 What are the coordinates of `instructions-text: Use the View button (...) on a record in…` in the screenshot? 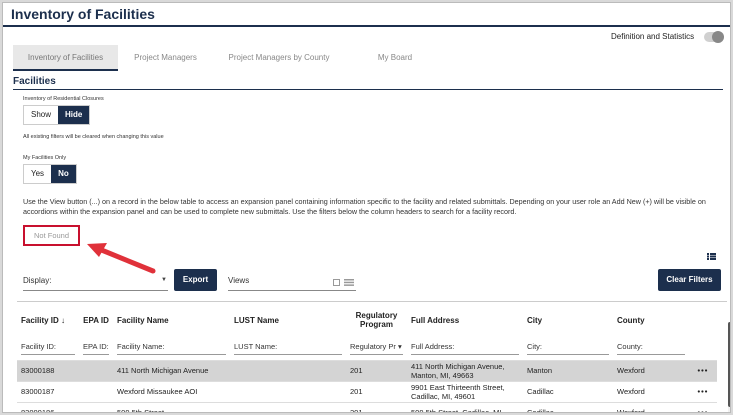 It's located at (364, 206).